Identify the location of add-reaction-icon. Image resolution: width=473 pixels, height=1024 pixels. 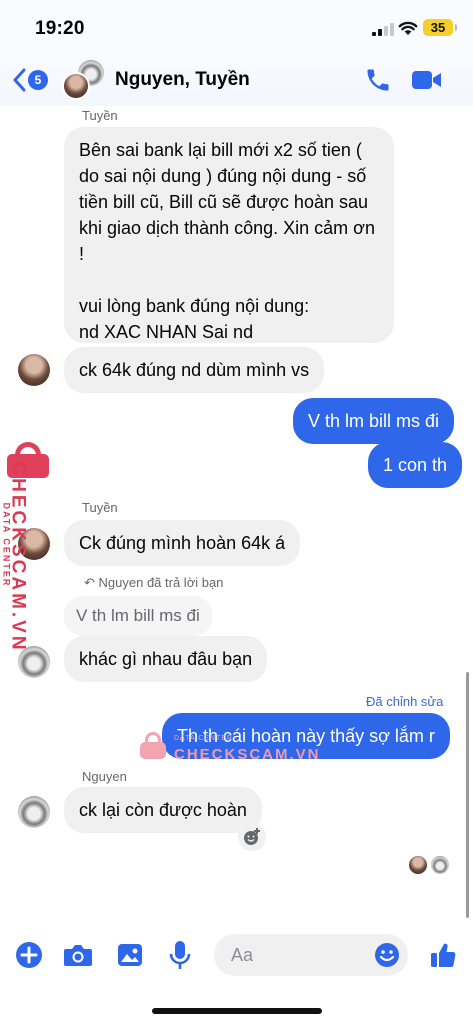
(252, 836).